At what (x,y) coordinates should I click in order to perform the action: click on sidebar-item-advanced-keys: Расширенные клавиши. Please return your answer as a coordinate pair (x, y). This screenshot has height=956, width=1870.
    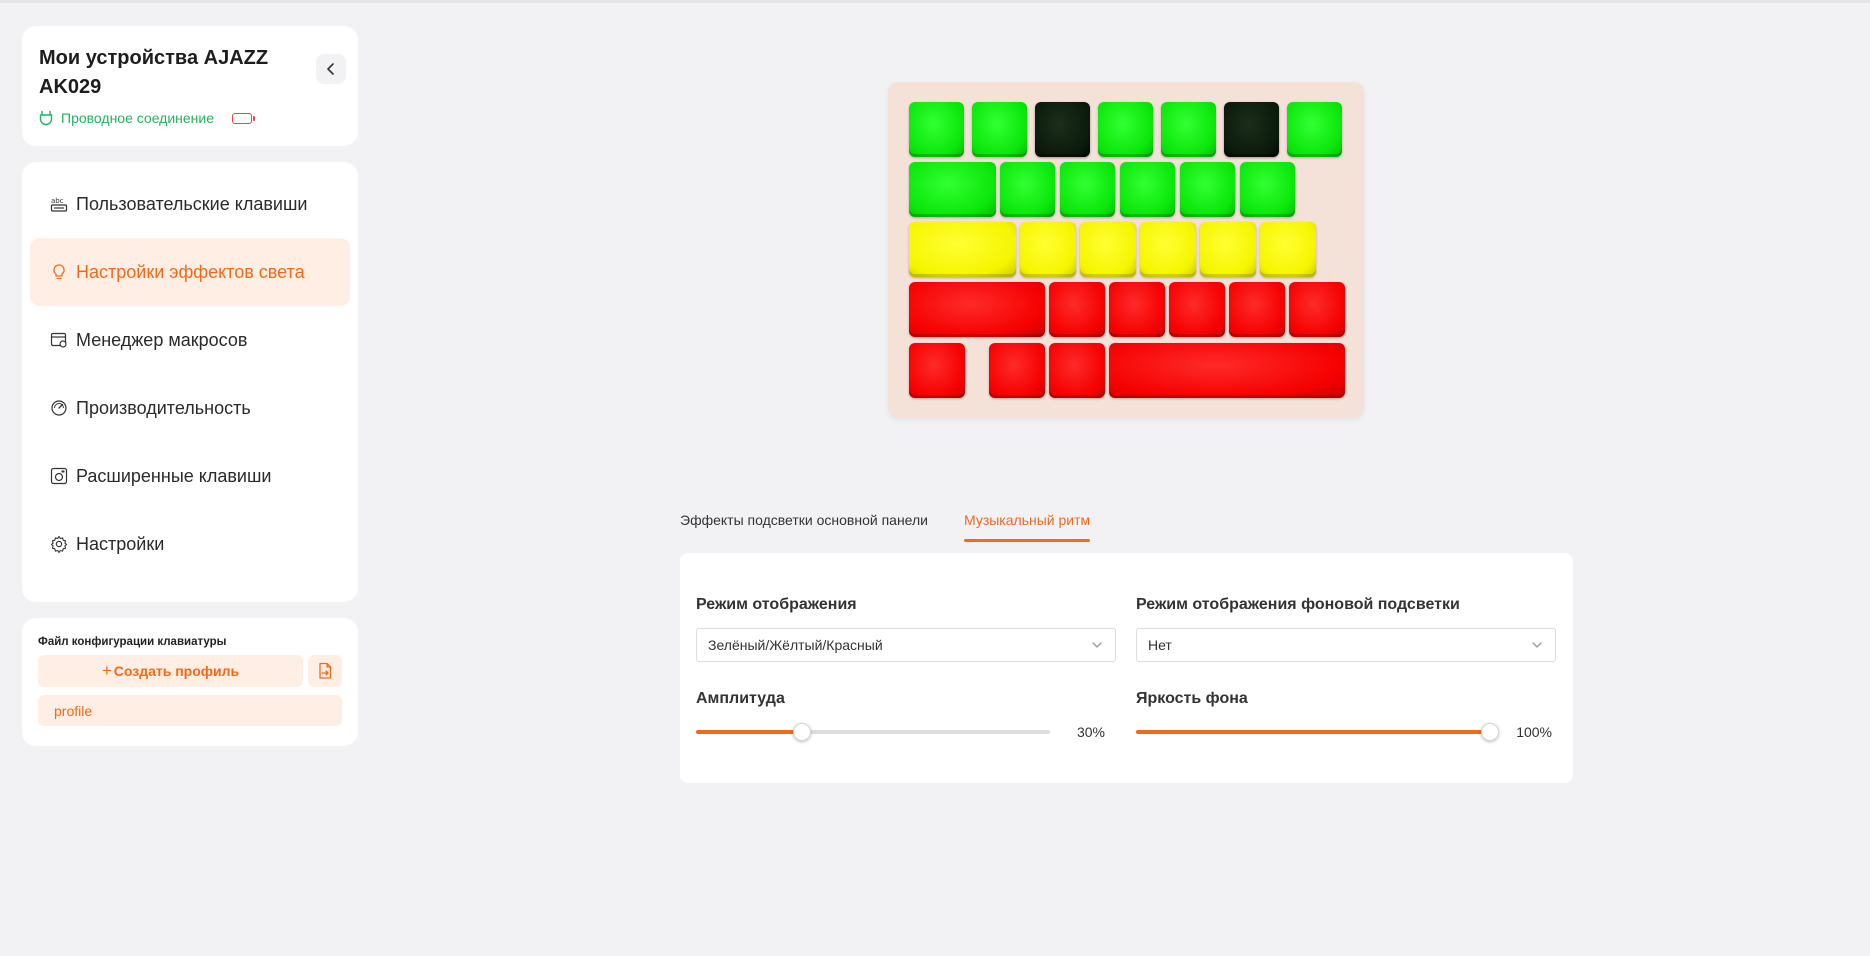
    Looking at the image, I should click on (190, 476).